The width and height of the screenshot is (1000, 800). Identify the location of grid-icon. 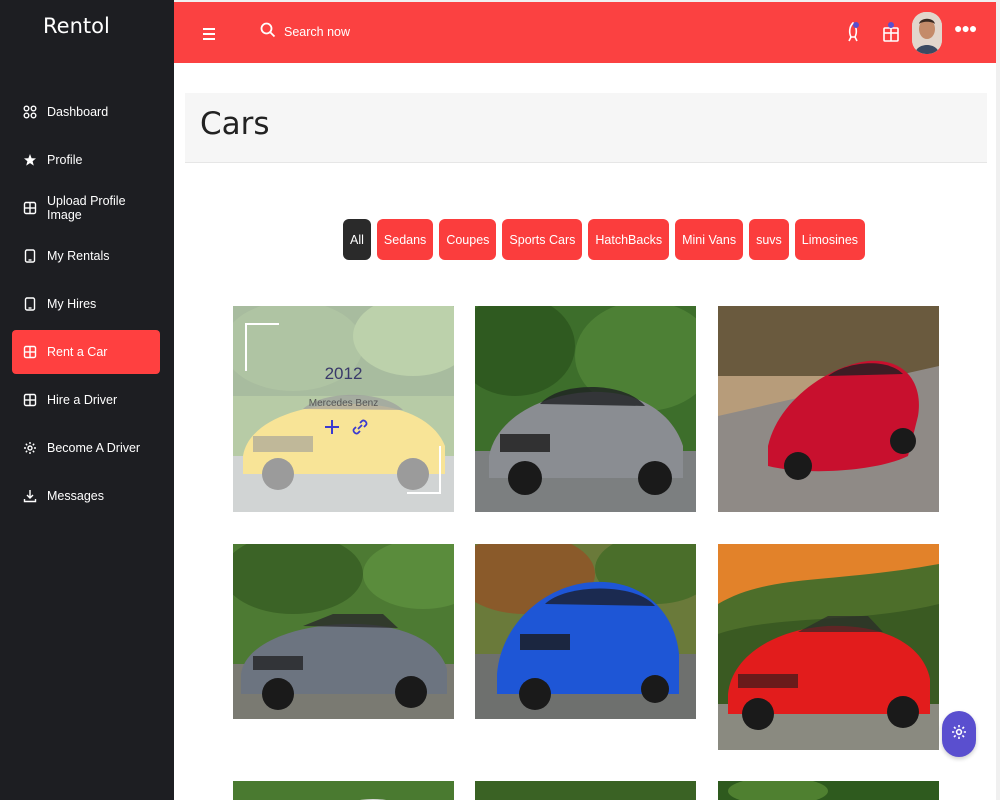
(30, 112).